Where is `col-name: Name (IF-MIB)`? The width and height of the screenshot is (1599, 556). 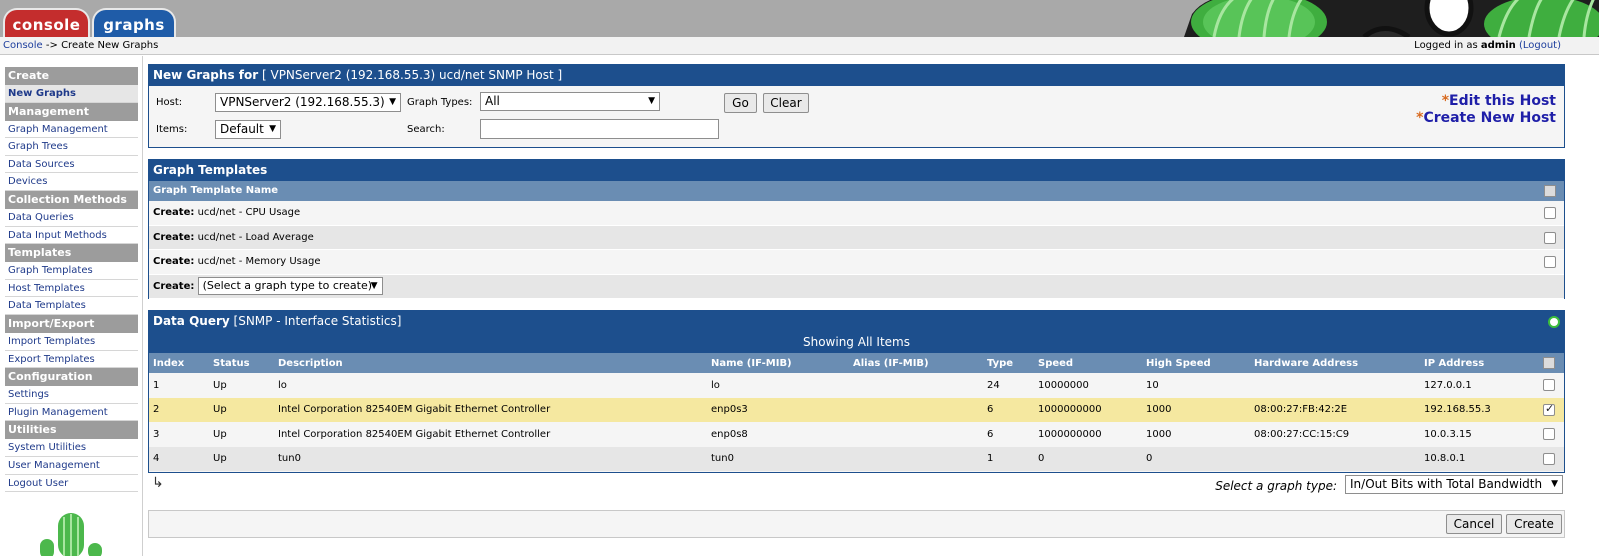 col-name: Name (IF-MIB) is located at coordinates (778, 363).